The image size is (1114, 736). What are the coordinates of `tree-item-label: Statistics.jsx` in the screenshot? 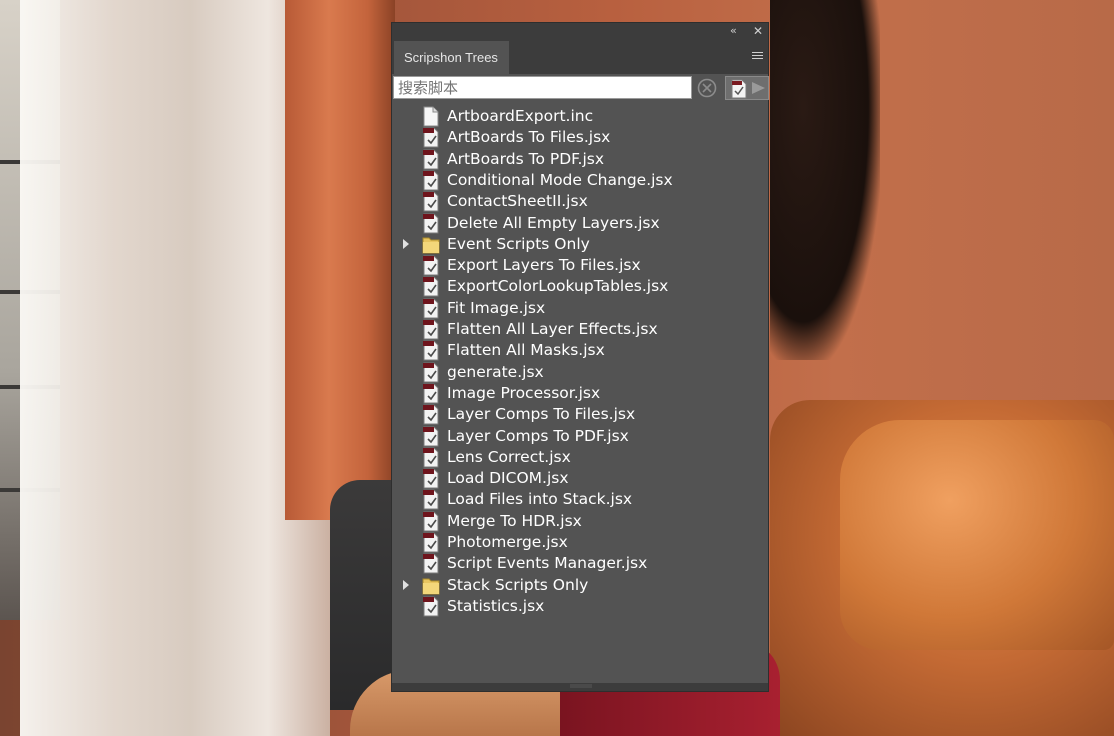 It's located at (496, 605).